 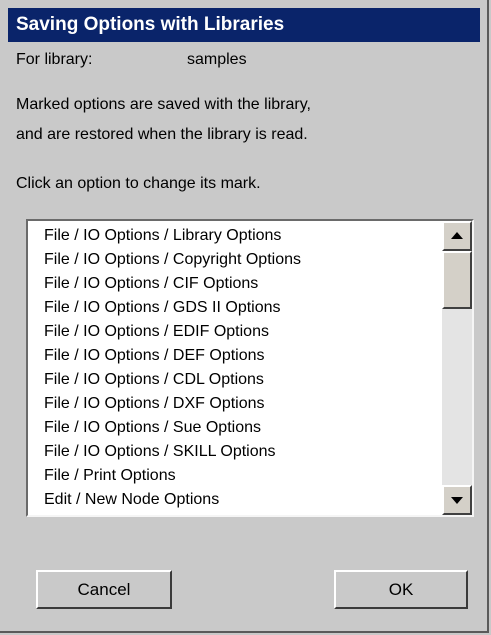 What do you see at coordinates (162, 308) in the screenshot?
I see `list-item: File / IO Options / GDS II Options` at bounding box center [162, 308].